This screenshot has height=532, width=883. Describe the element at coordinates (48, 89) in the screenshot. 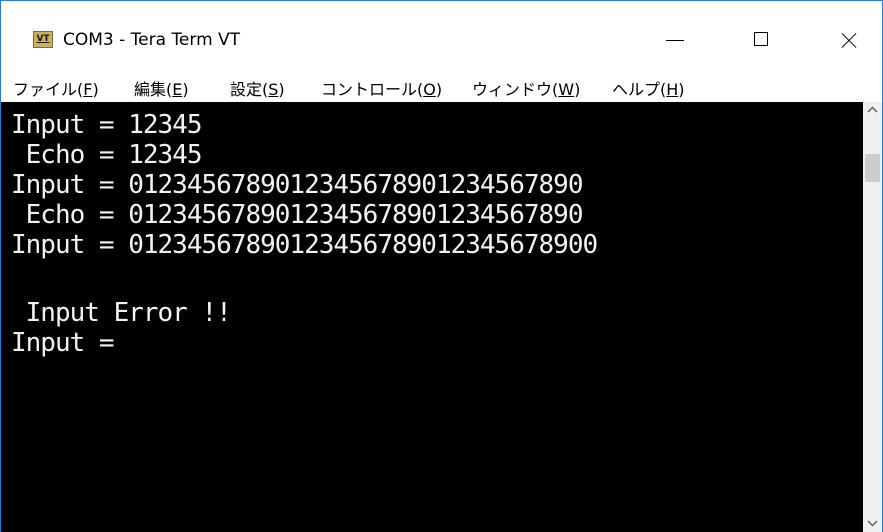

I see `menu-file-label: ファイル(` at that location.